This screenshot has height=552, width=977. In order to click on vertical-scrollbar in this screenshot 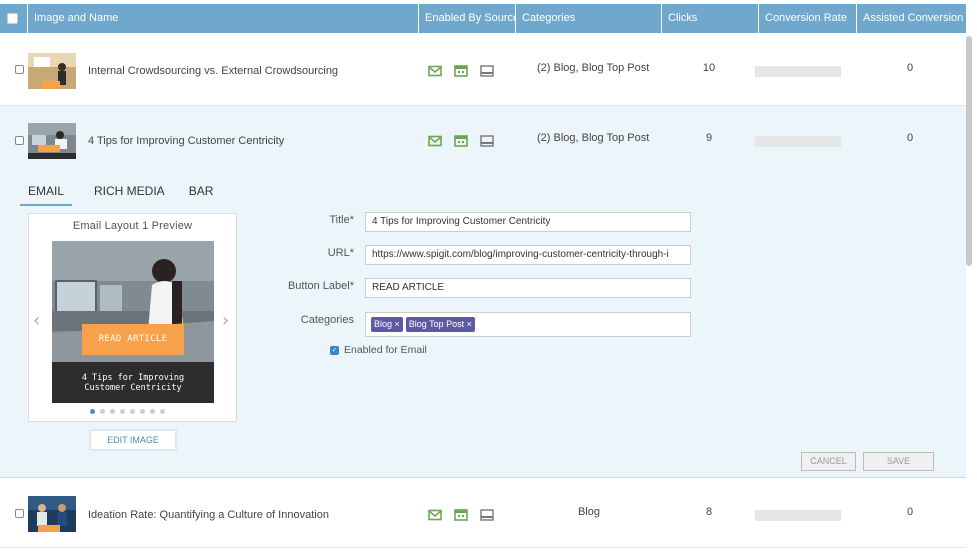, I will do `click(969, 151)`.